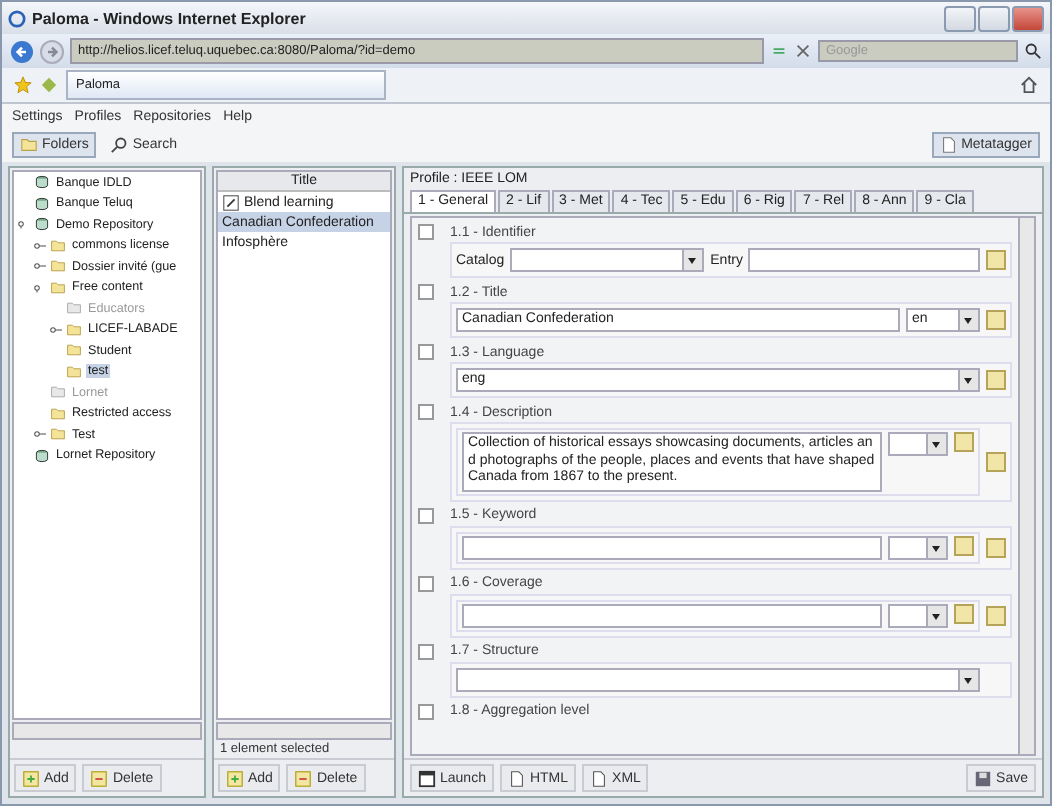  Describe the element at coordinates (1029, 85) in the screenshot. I see `home-icon` at that location.